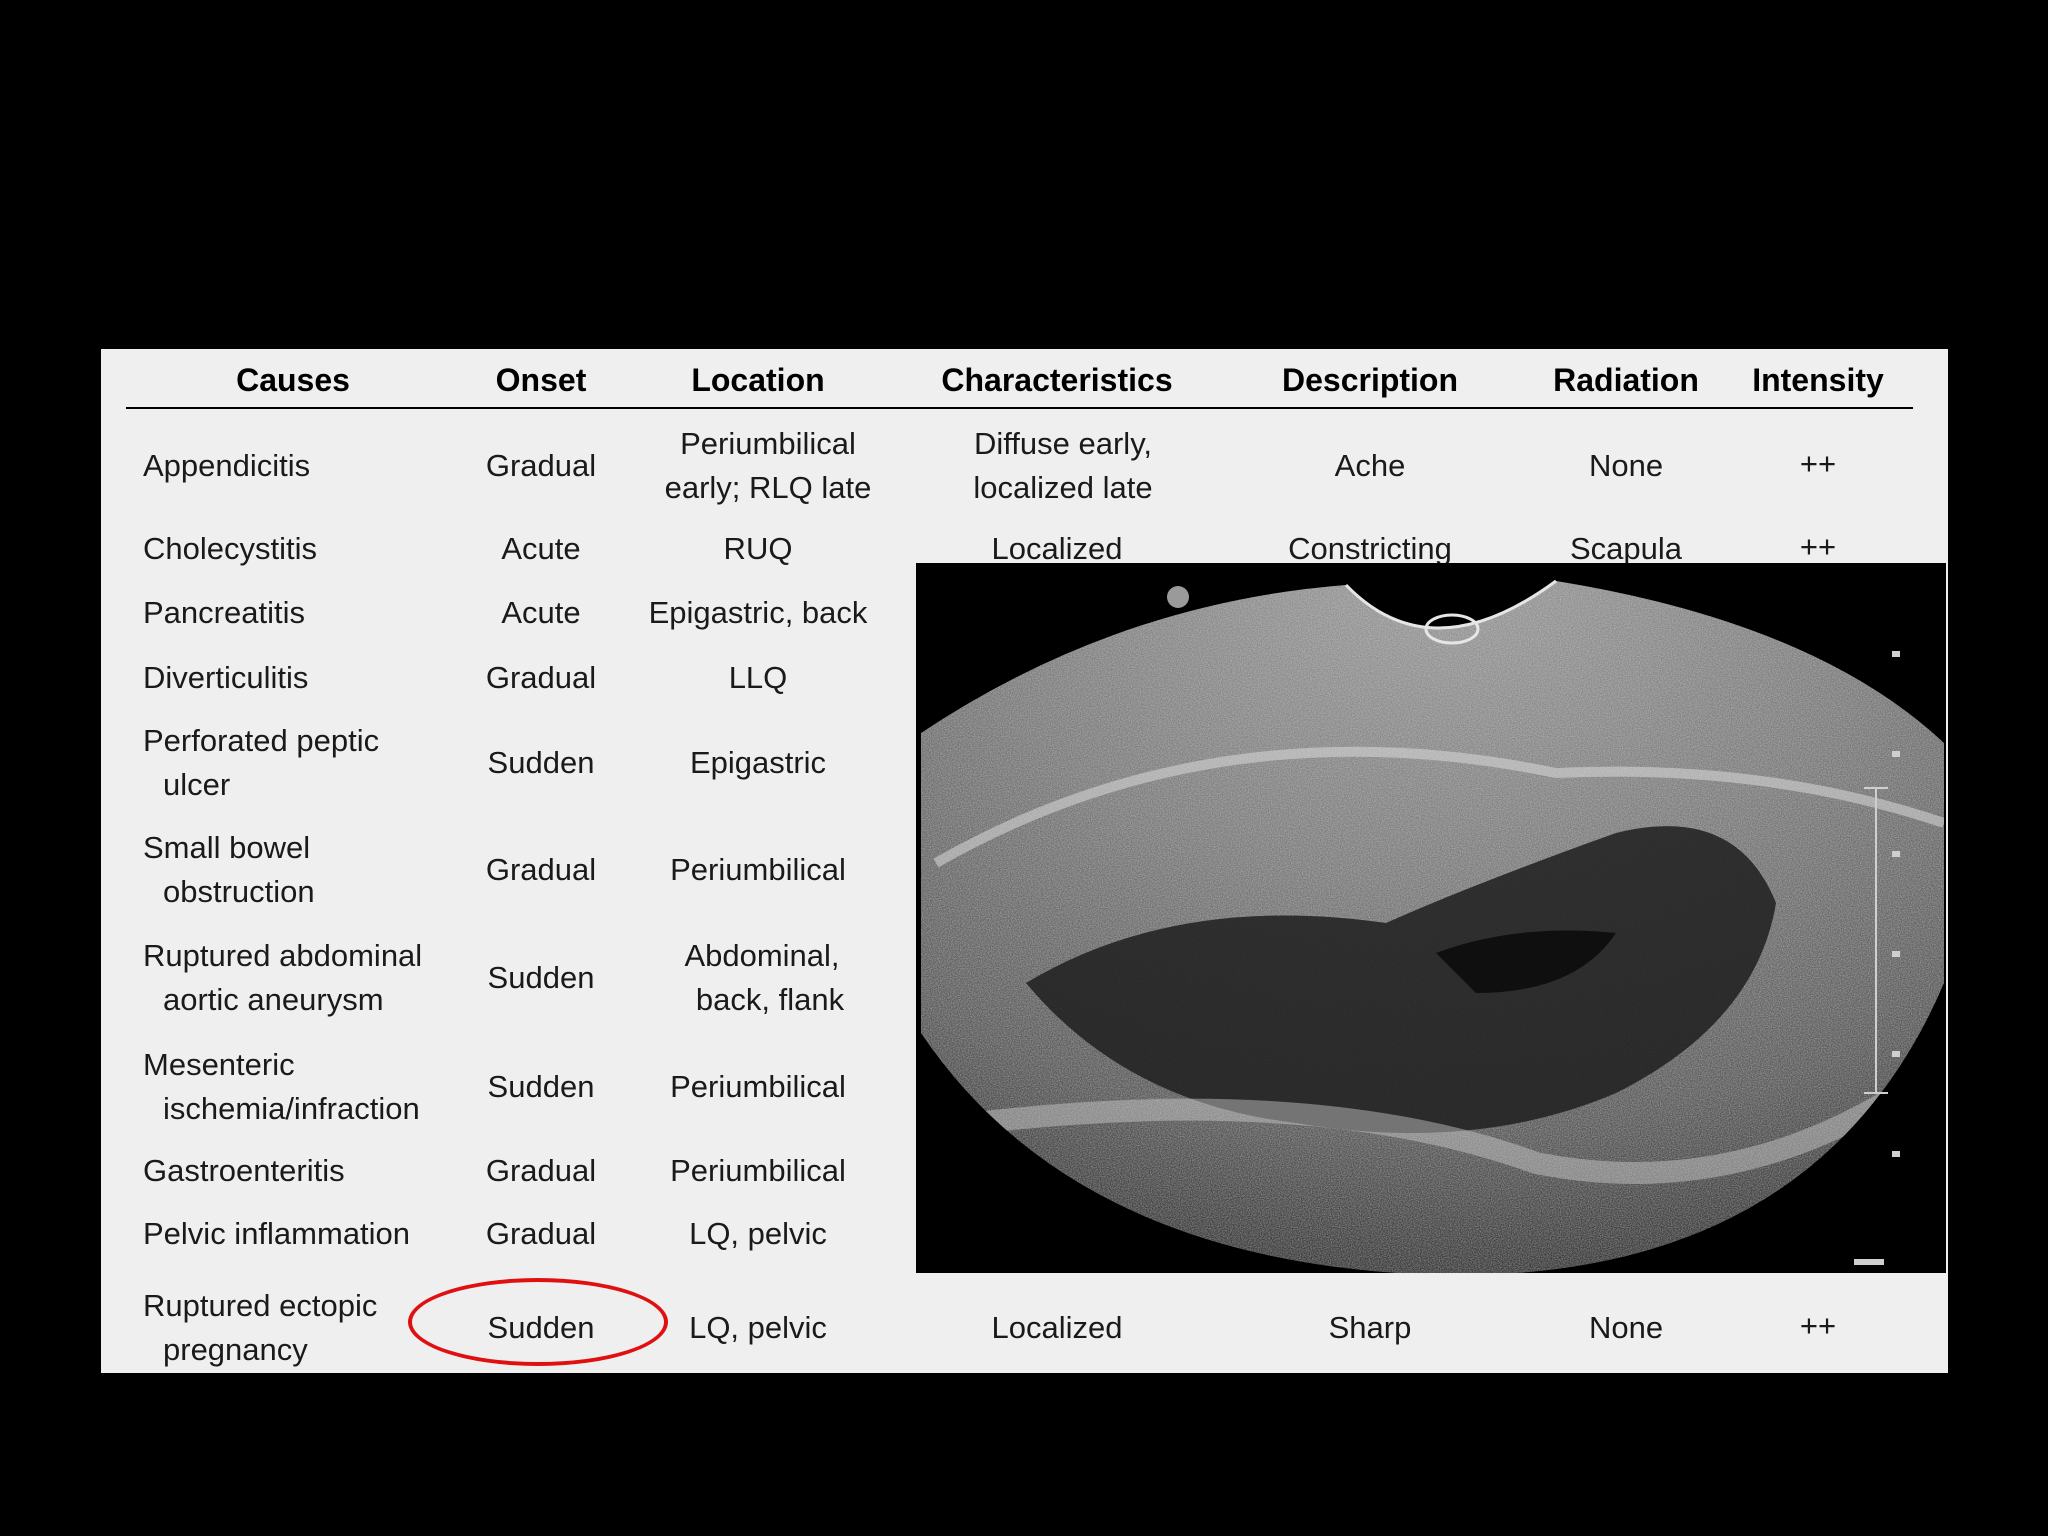  I want to click on cause-cell: Small bowel obstruction, so click(229, 869).